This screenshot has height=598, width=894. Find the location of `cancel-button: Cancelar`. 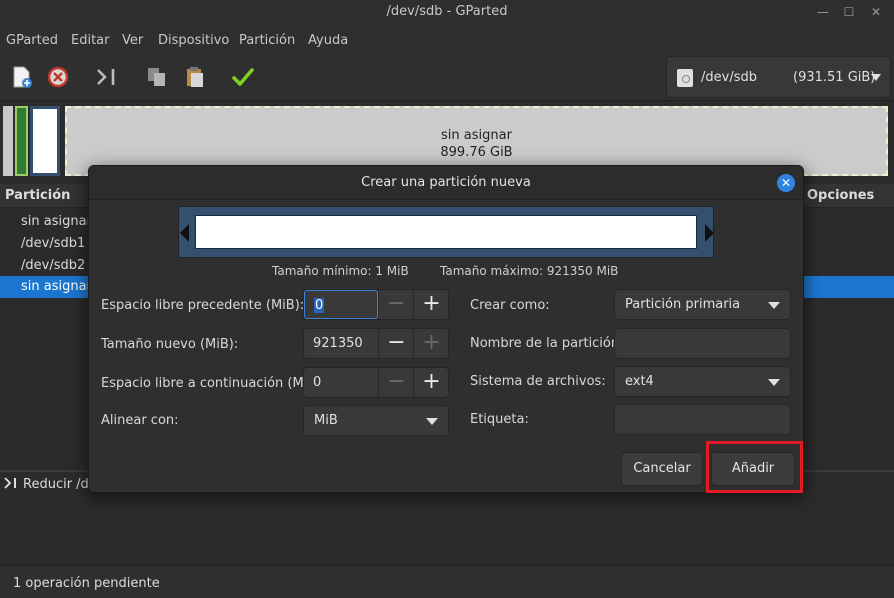

cancel-button: Cancelar is located at coordinates (662, 469).